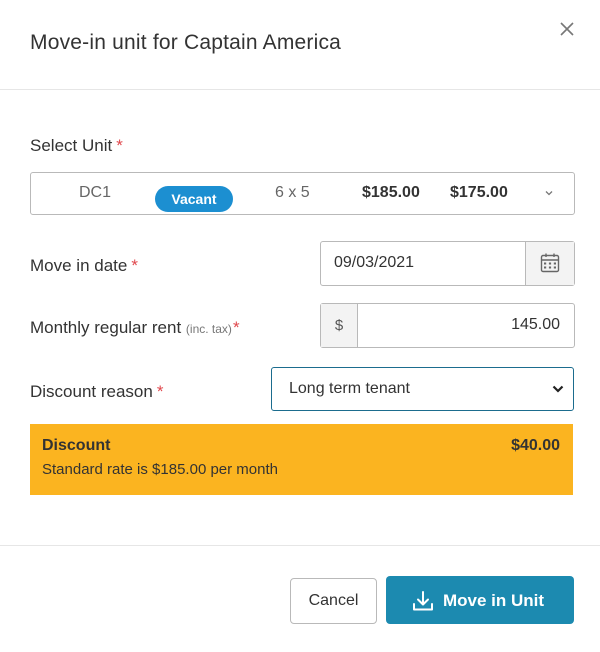  I want to click on discount-reason-select: Long term tenant, so click(422, 389).